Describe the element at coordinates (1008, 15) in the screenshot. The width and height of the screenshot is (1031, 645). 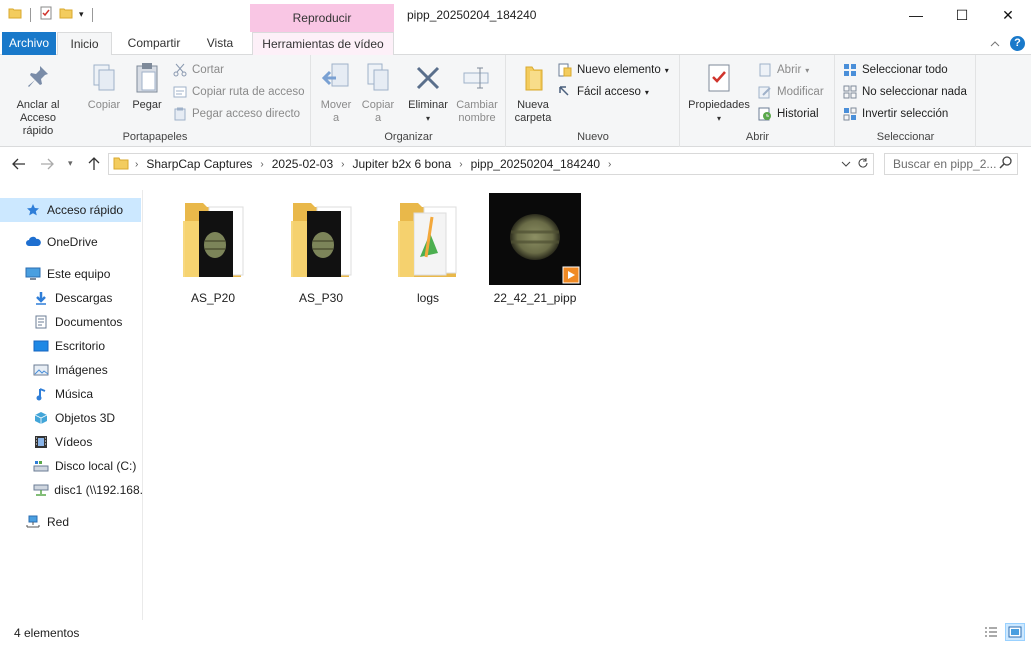
I see `close-button: ✕` at that location.